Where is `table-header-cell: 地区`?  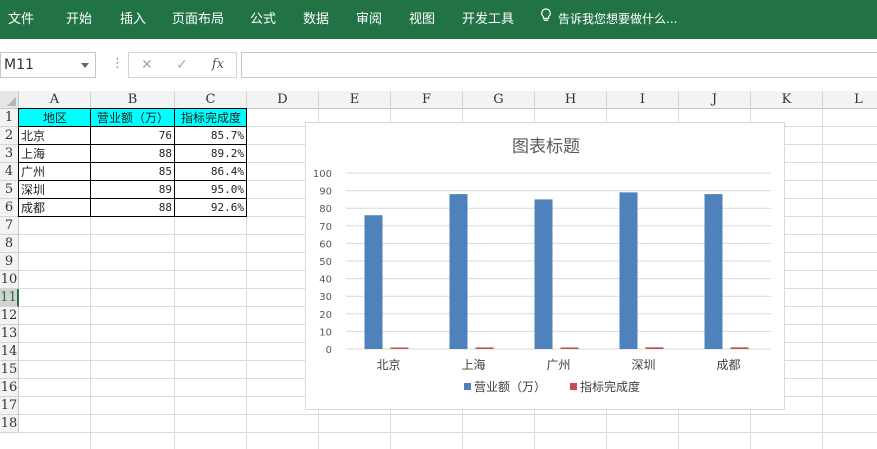 table-header-cell: 地区 is located at coordinates (55, 118).